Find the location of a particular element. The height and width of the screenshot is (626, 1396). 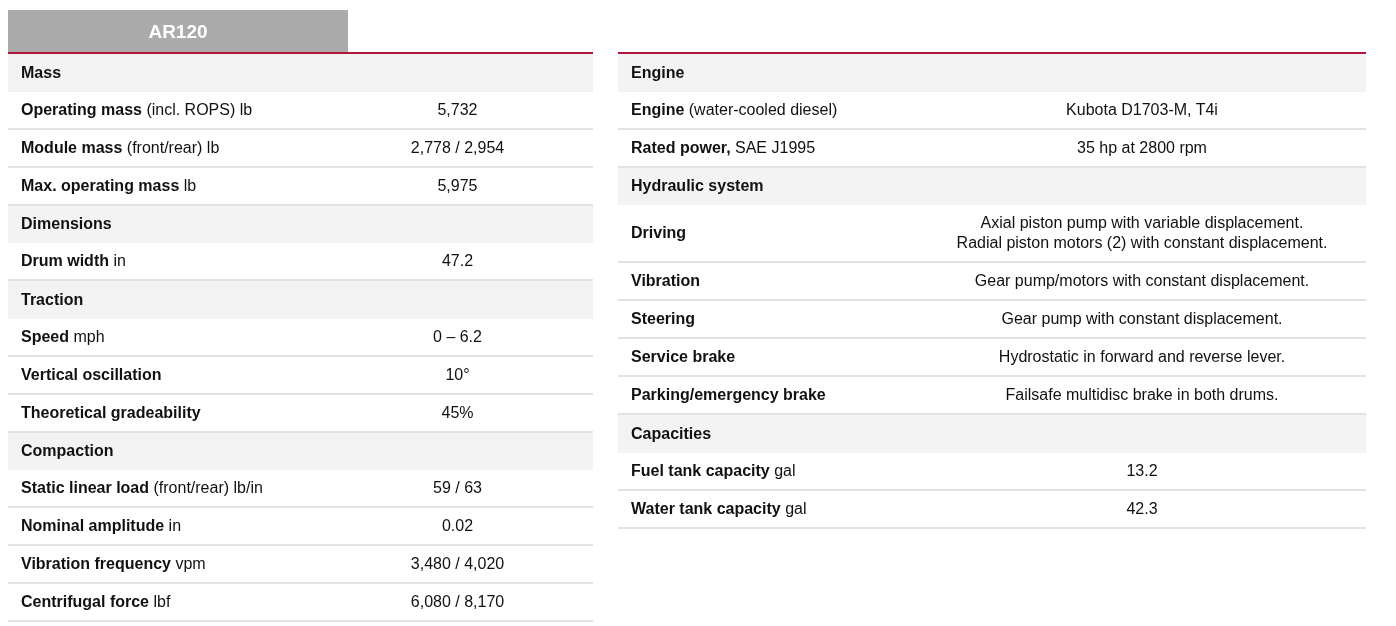

spec-value: 59 / 63 is located at coordinates (457, 488).